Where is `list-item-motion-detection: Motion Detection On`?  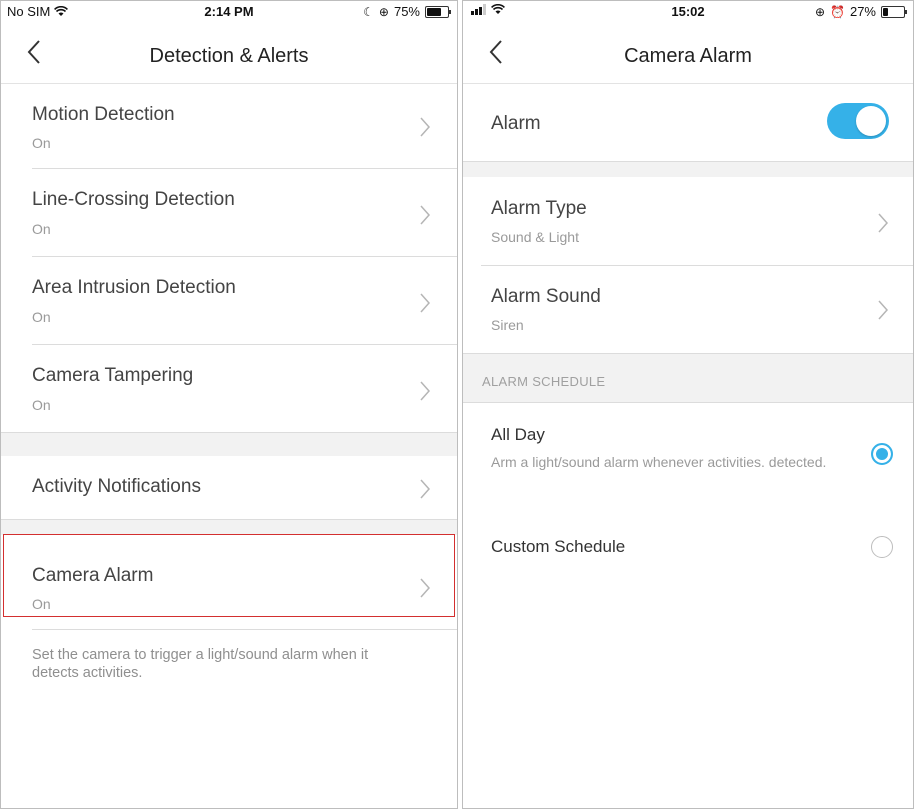 list-item-motion-detection: Motion Detection On is located at coordinates (229, 126).